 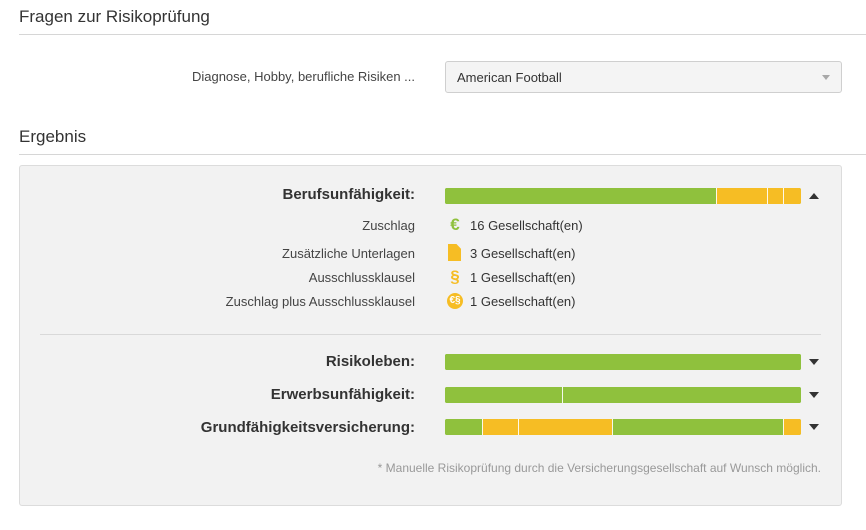 I want to click on questions-section-title: Fragen zur Risikoprüfung, so click(x=114, y=16).